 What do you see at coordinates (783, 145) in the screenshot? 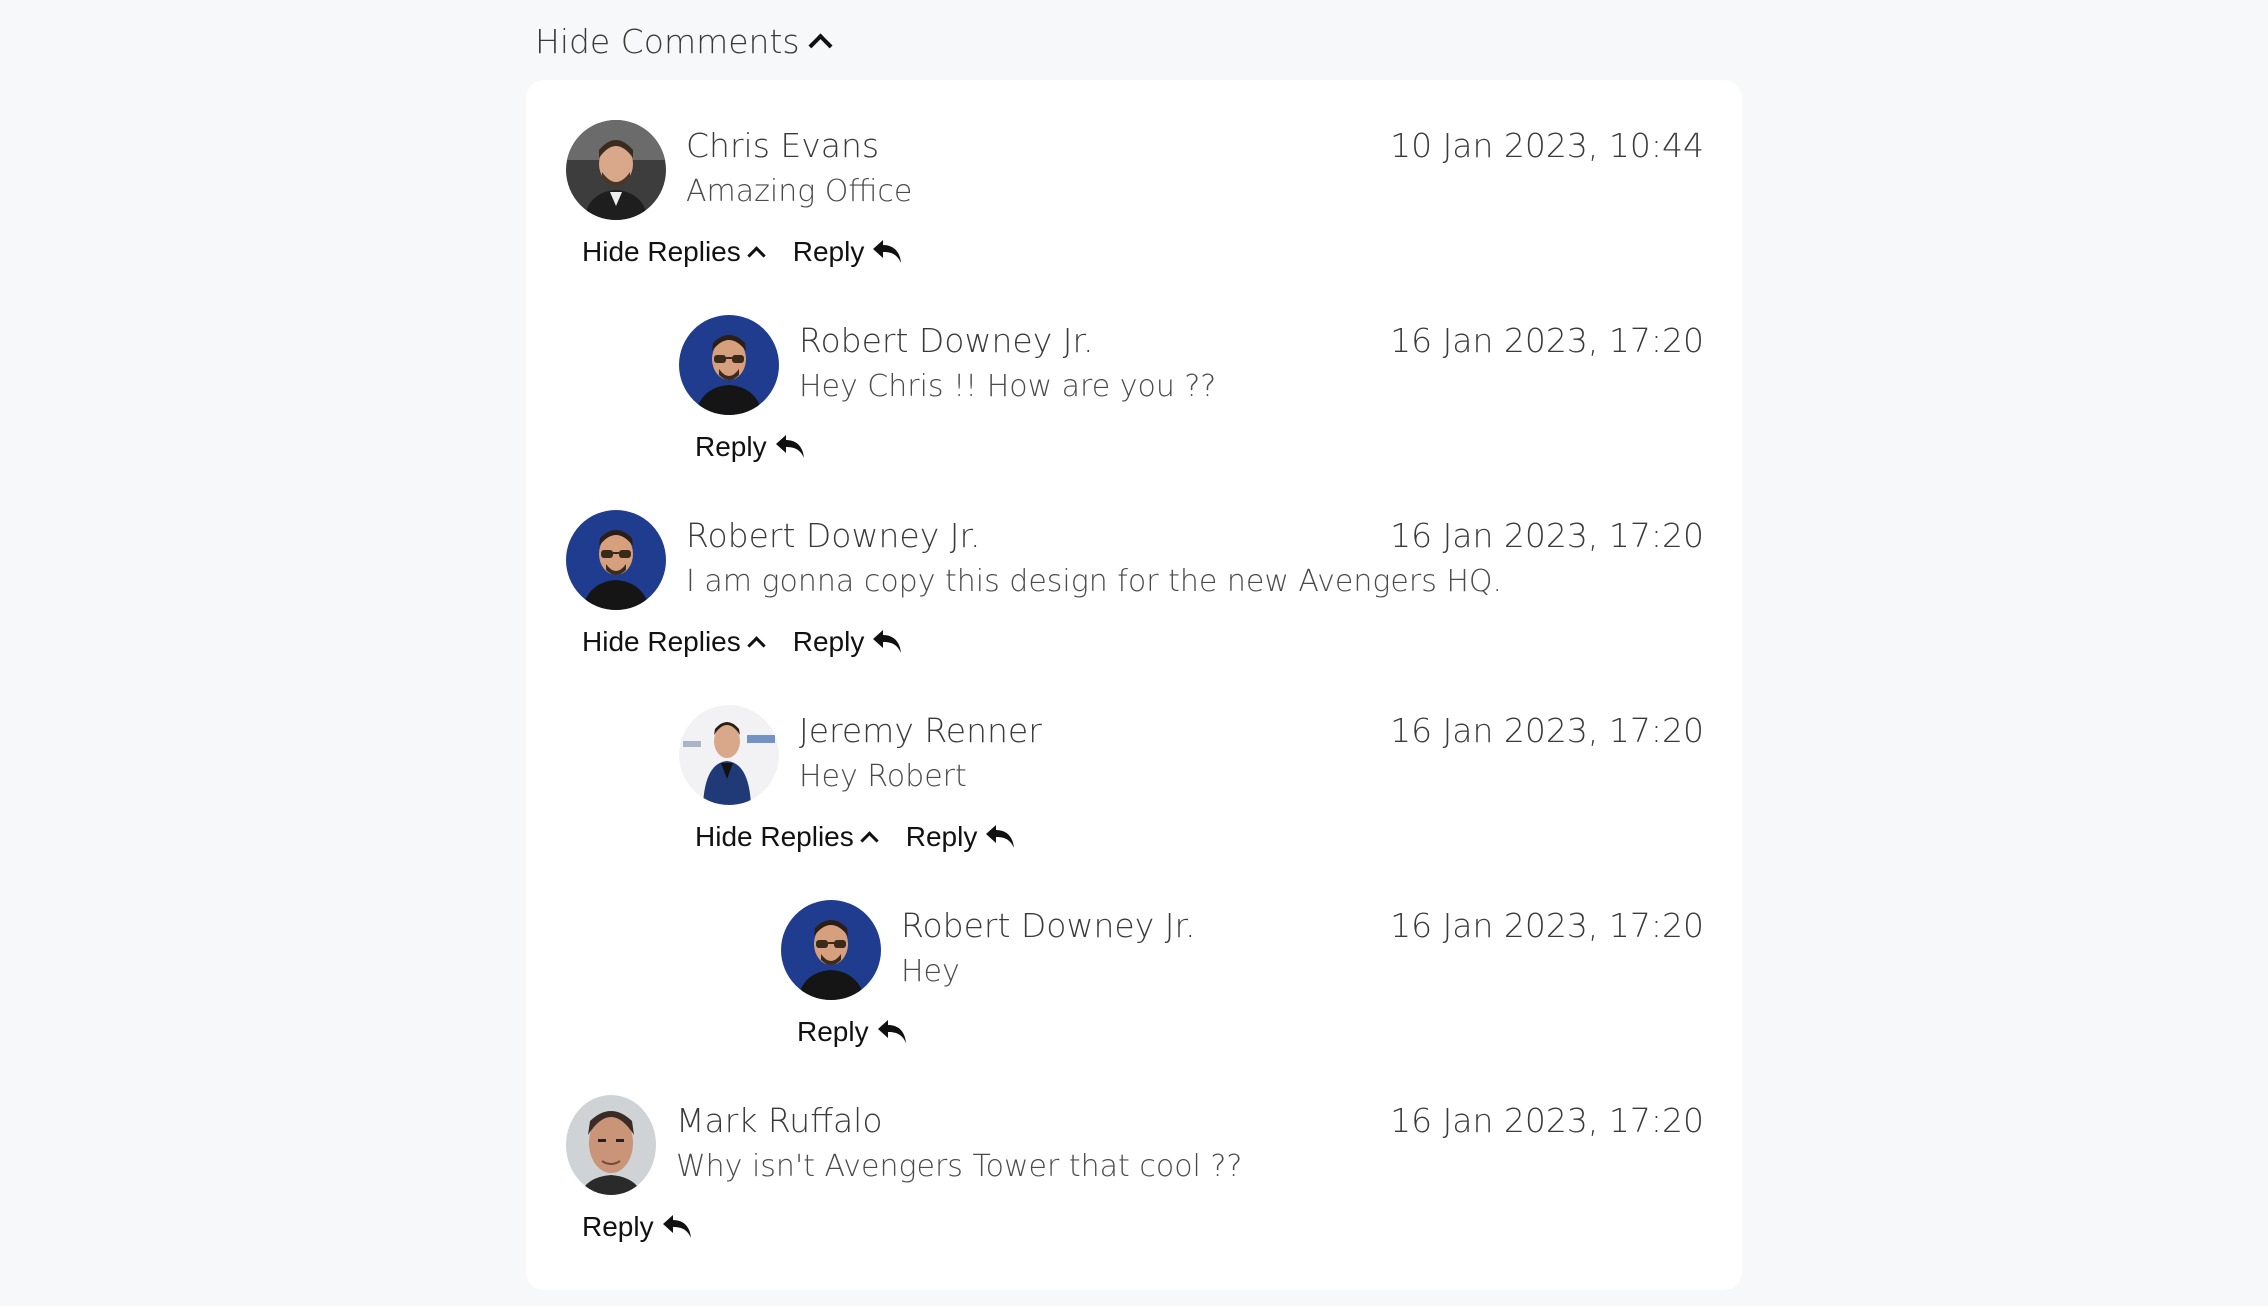
I see `comment-author: Chris Evans` at bounding box center [783, 145].